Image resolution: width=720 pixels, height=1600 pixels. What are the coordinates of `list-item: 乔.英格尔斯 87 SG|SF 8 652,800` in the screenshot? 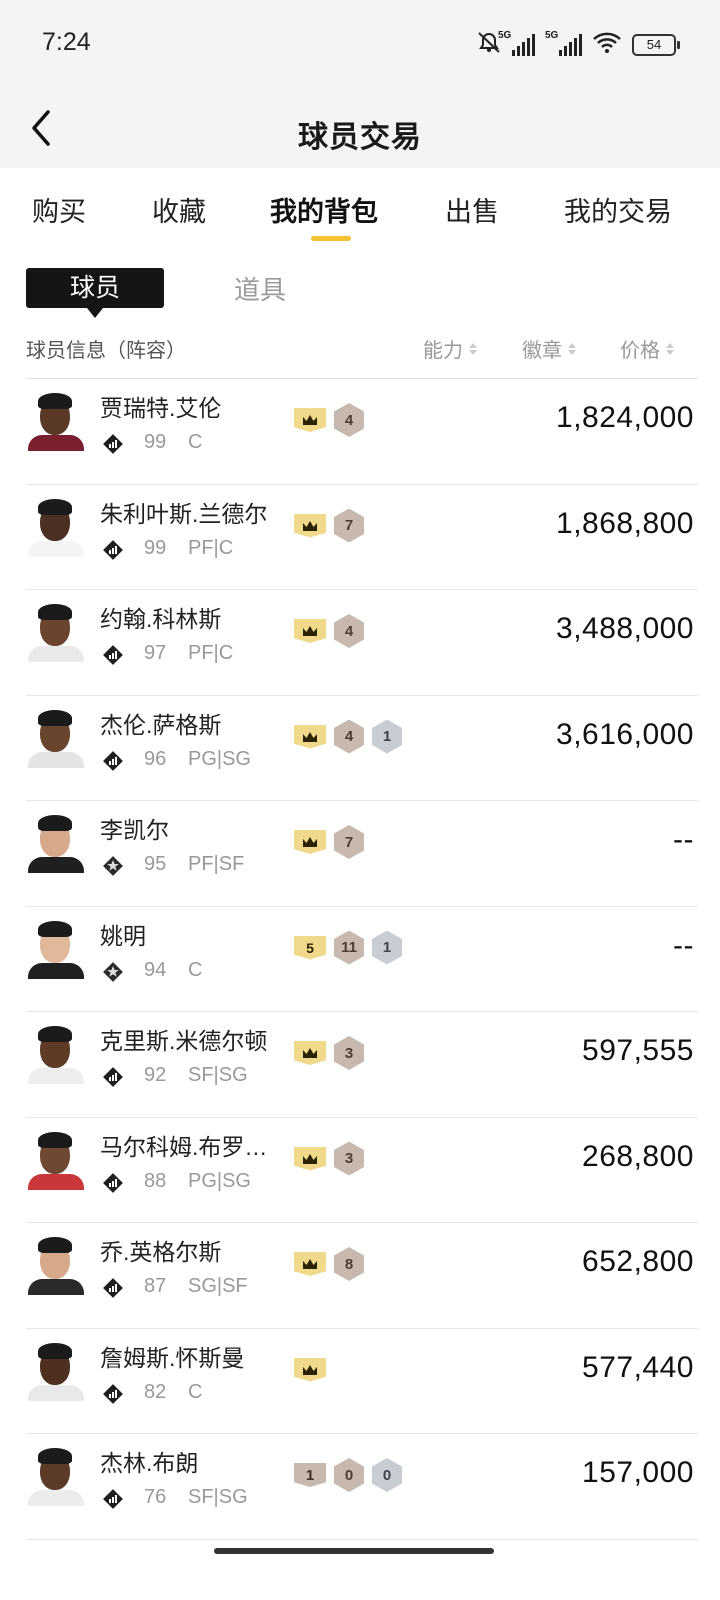 It's located at (362, 1276).